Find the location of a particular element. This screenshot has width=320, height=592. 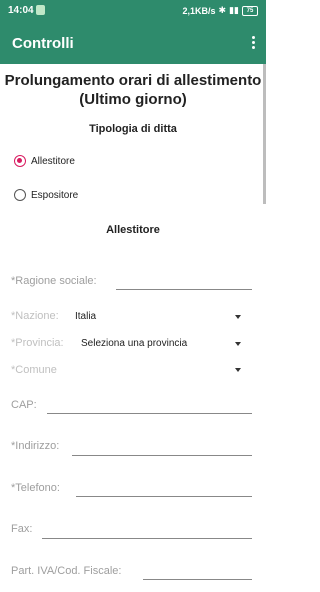

radio-checked-icon is located at coordinates (20, 161).